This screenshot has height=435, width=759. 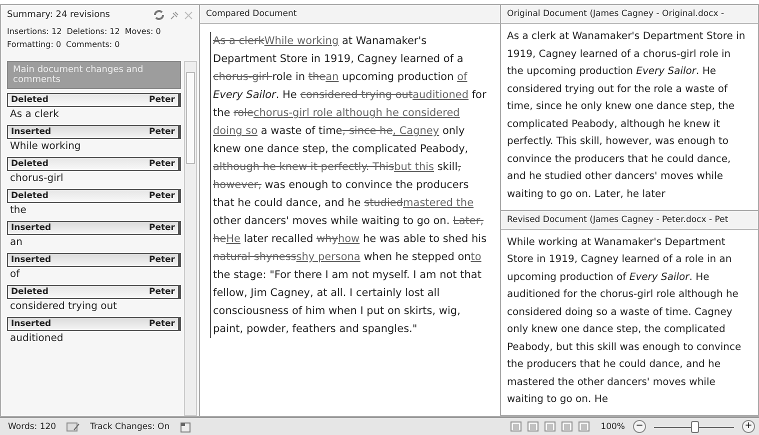 What do you see at coordinates (59, 15) in the screenshot?
I see `summary-title: Summary: 24 revisions` at bounding box center [59, 15].